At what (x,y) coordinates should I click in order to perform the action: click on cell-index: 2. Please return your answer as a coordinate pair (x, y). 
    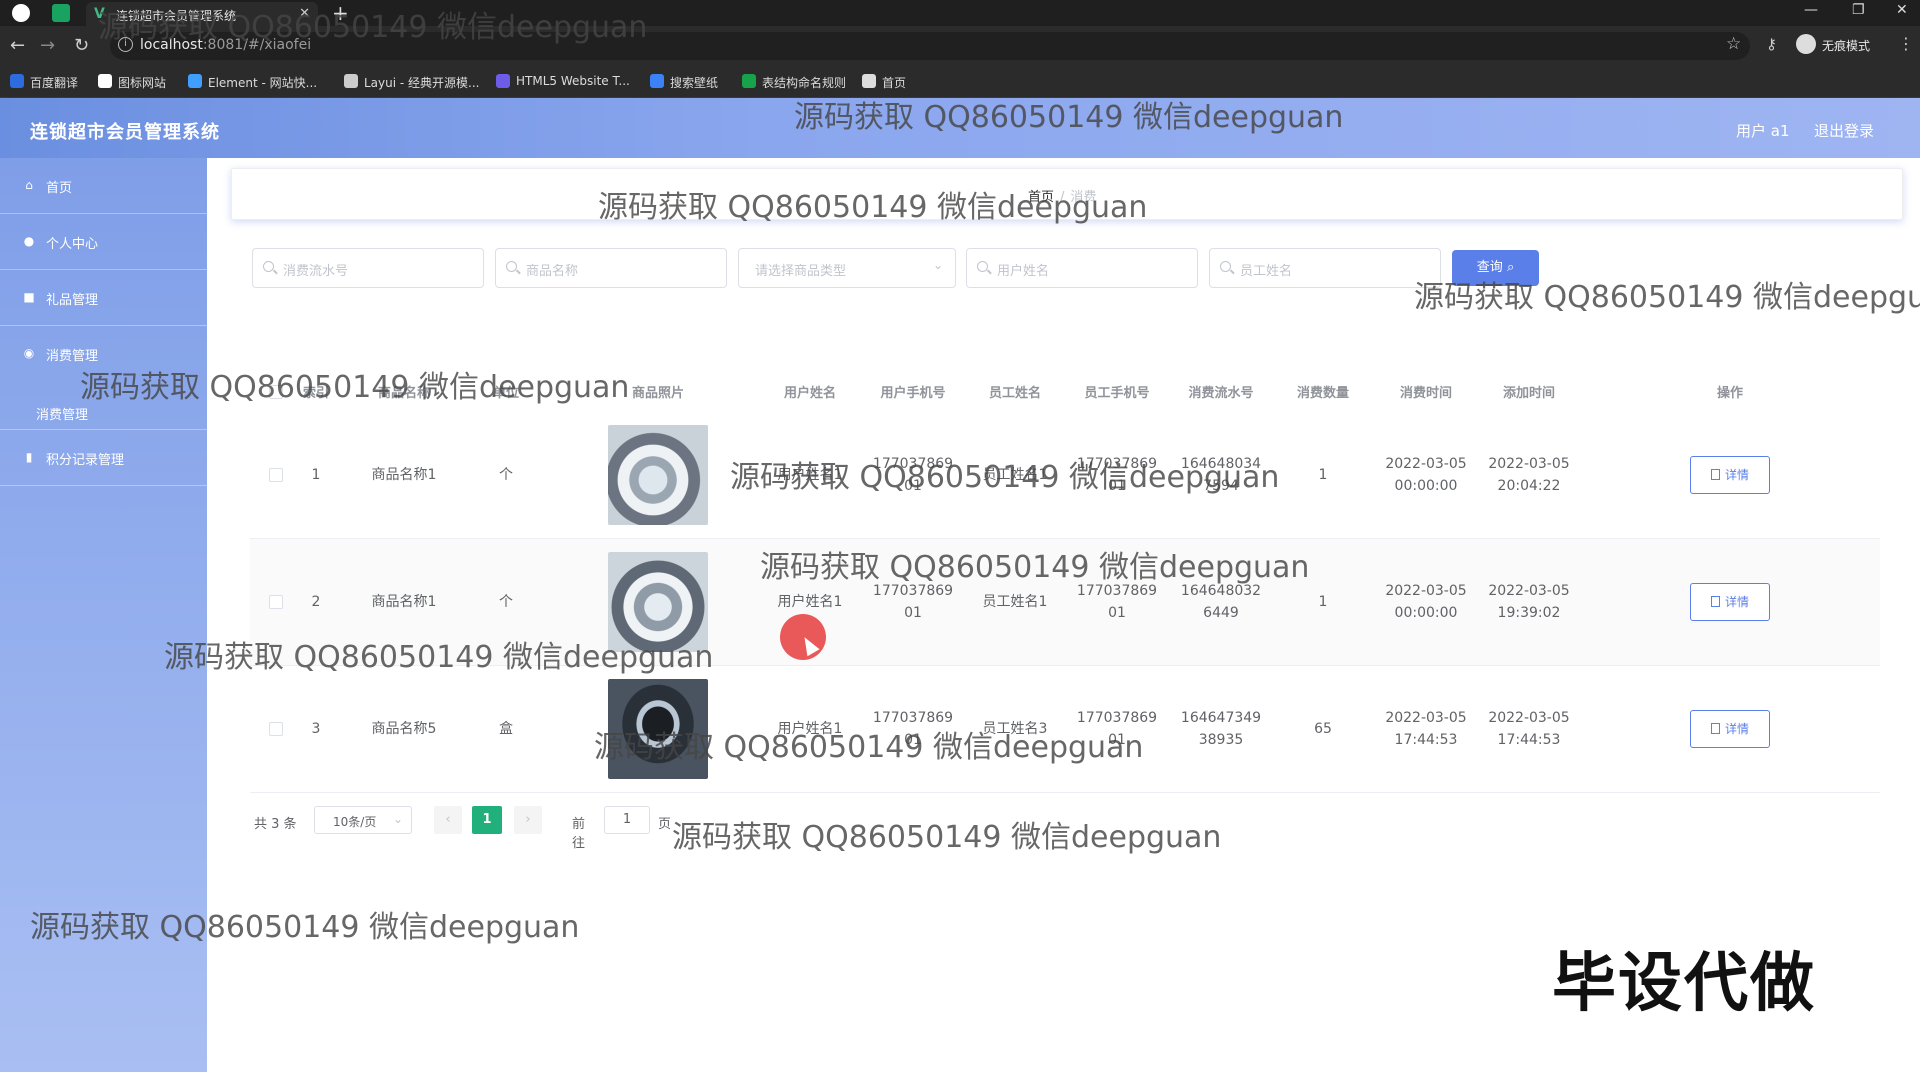
    Looking at the image, I should click on (316, 602).